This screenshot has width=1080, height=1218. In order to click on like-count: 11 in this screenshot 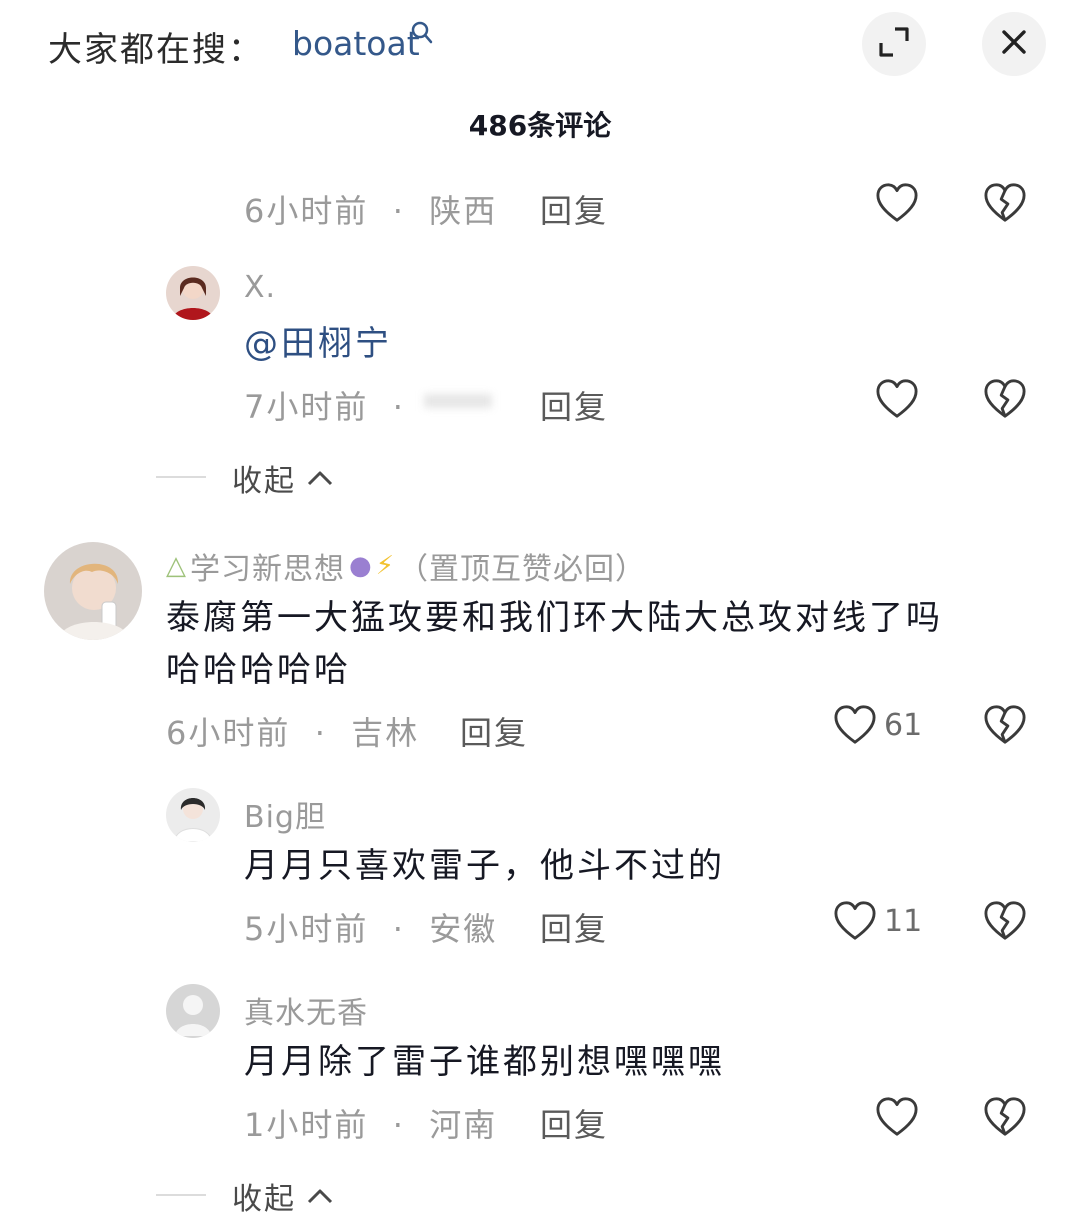, I will do `click(903, 921)`.